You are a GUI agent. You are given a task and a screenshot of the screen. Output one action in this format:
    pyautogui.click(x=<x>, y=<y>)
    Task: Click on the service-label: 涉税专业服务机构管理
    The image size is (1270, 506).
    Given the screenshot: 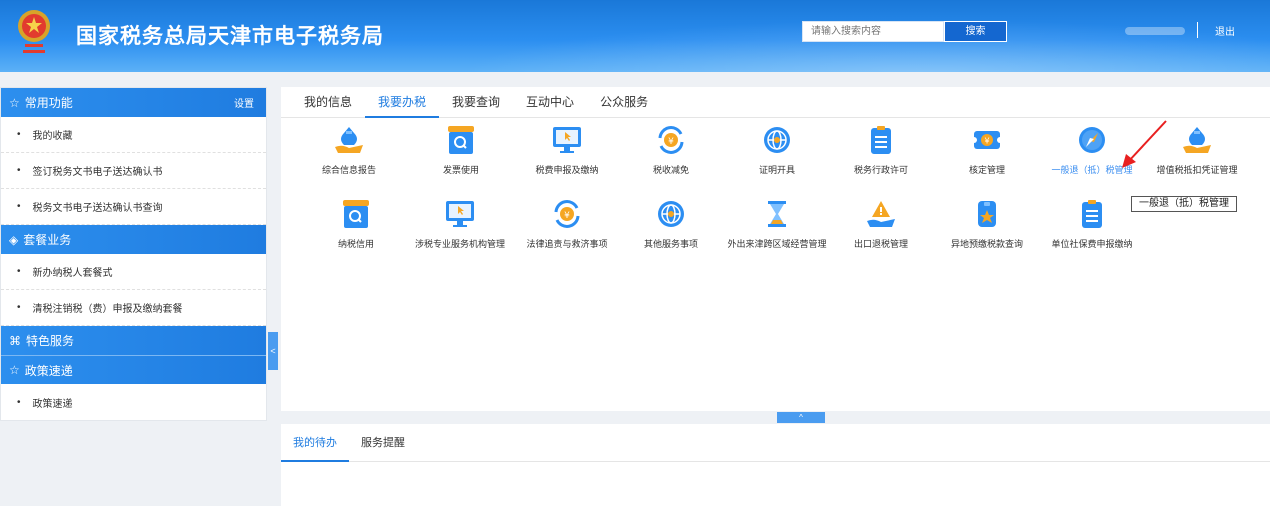 What is the action you would take?
    pyautogui.click(x=459, y=244)
    